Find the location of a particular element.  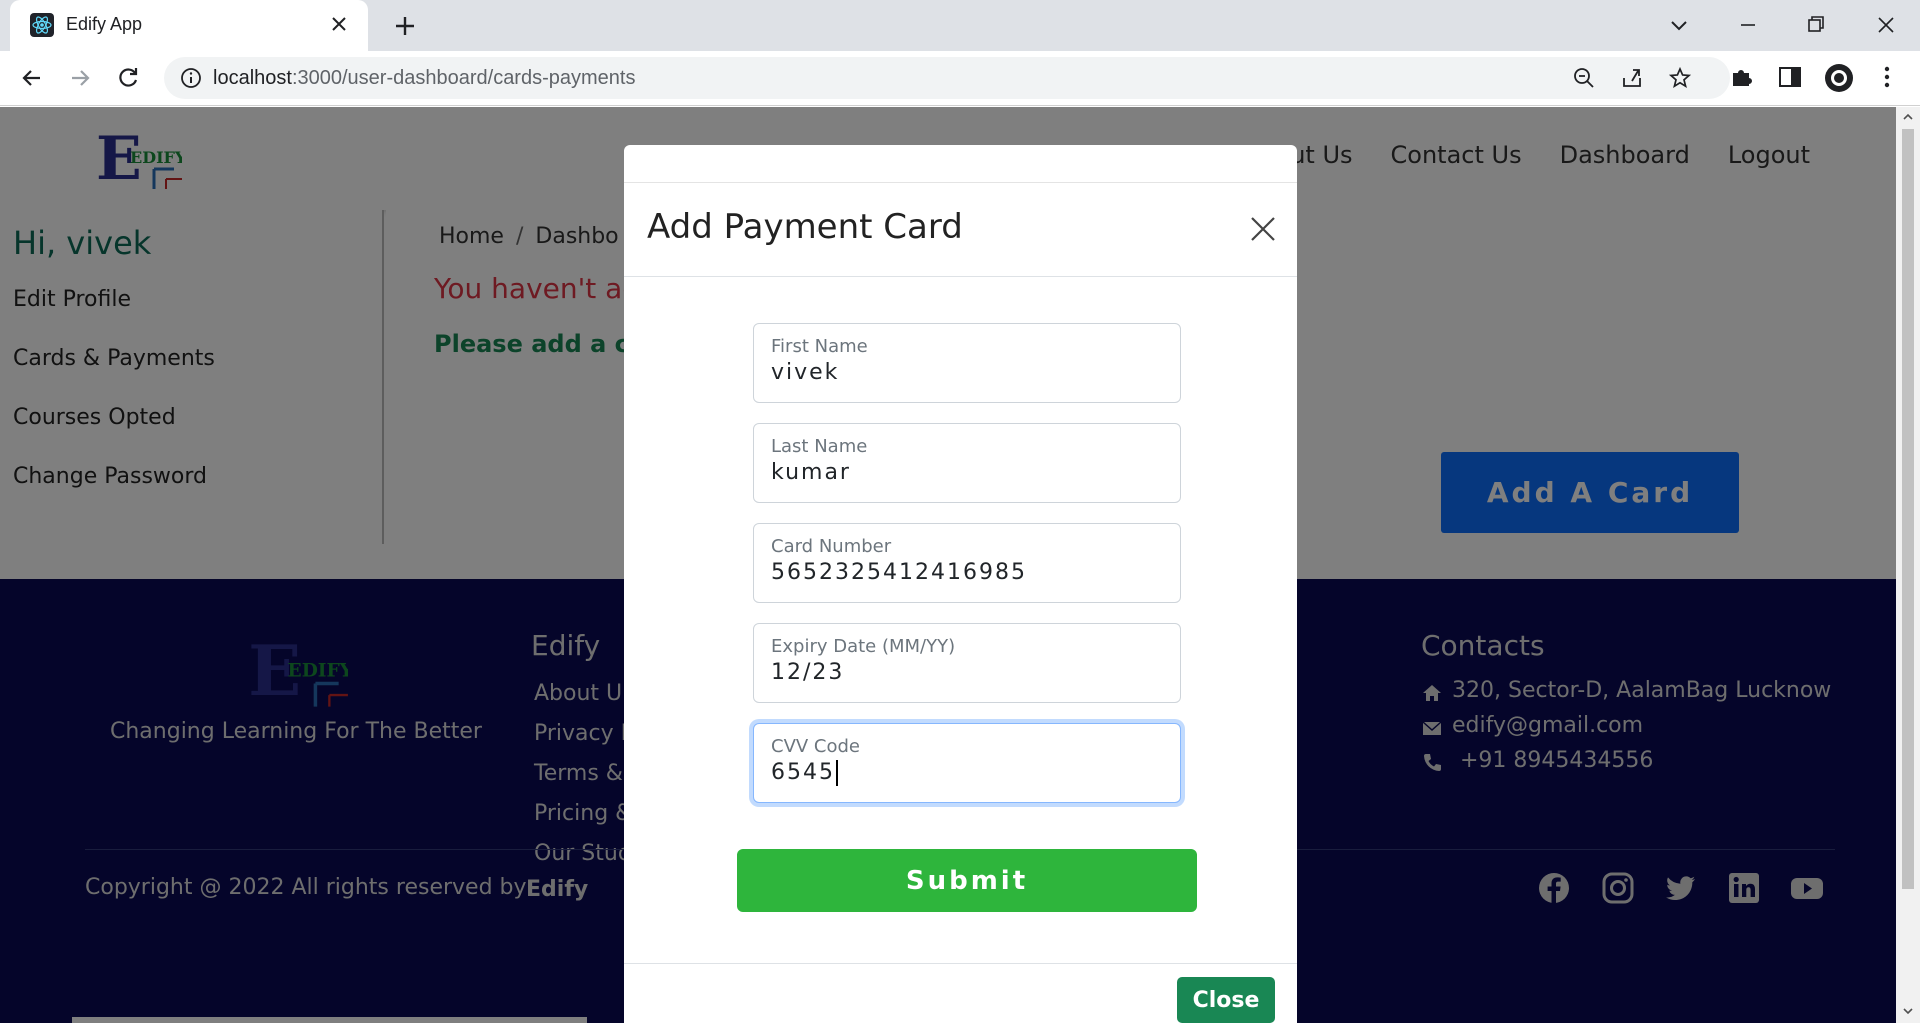

last-name-field: Last Name kumar is located at coordinates (967, 463).